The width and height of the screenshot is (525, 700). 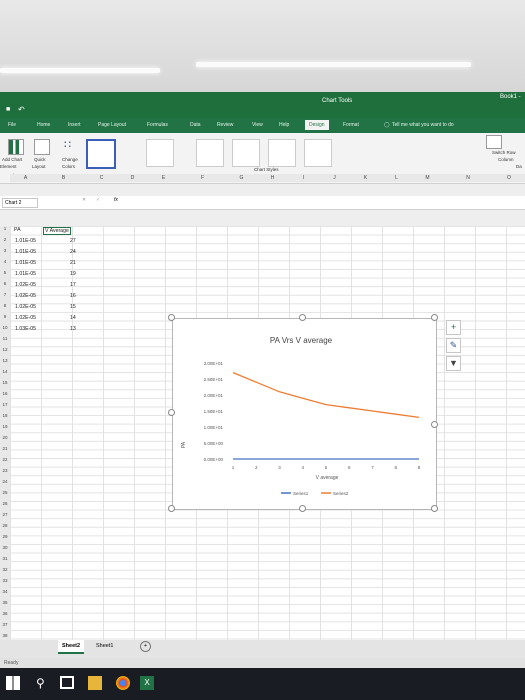 What do you see at coordinates (453, 363) in the screenshot?
I see `chart-filters-button: ▼` at bounding box center [453, 363].